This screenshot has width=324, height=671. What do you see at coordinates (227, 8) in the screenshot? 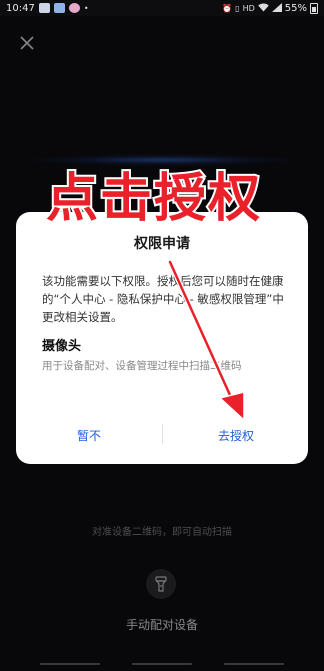
I see `alarm-icon: ⏰` at bounding box center [227, 8].